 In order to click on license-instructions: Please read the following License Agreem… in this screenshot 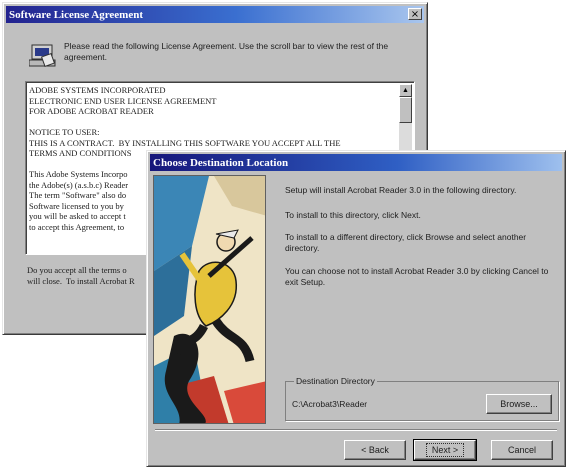, I will do `click(226, 51)`.